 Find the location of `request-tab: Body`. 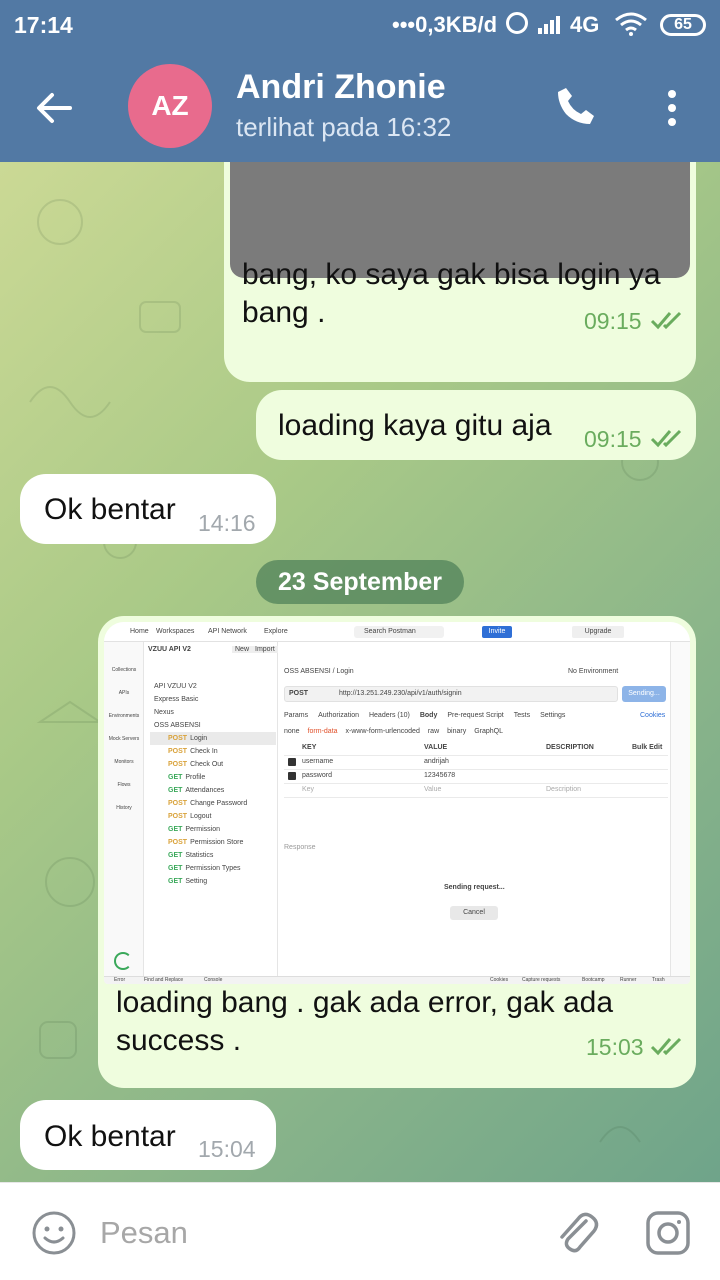

request-tab: Body is located at coordinates (428, 715).